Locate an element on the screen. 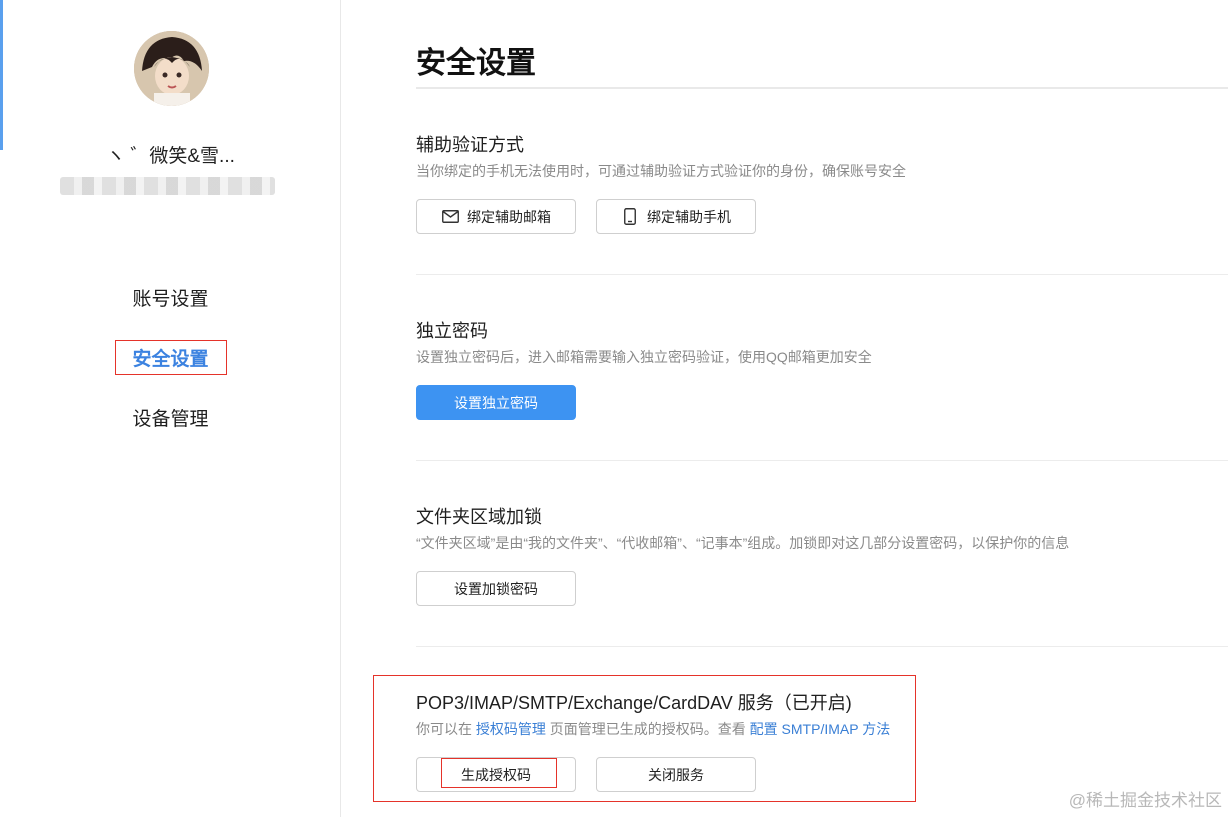 The height and width of the screenshot is (817, 1228). section-title-independent-password: 独立密码 is located at coordinates (452, 331).